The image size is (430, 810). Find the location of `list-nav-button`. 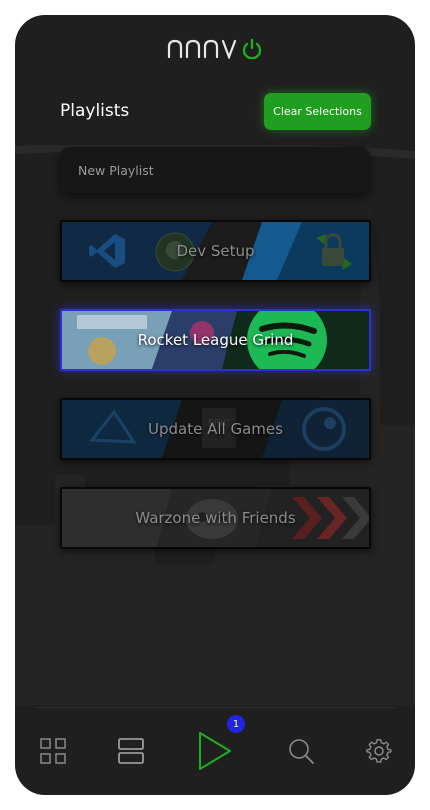

list-nav-button is located at coordinates (131, 751).